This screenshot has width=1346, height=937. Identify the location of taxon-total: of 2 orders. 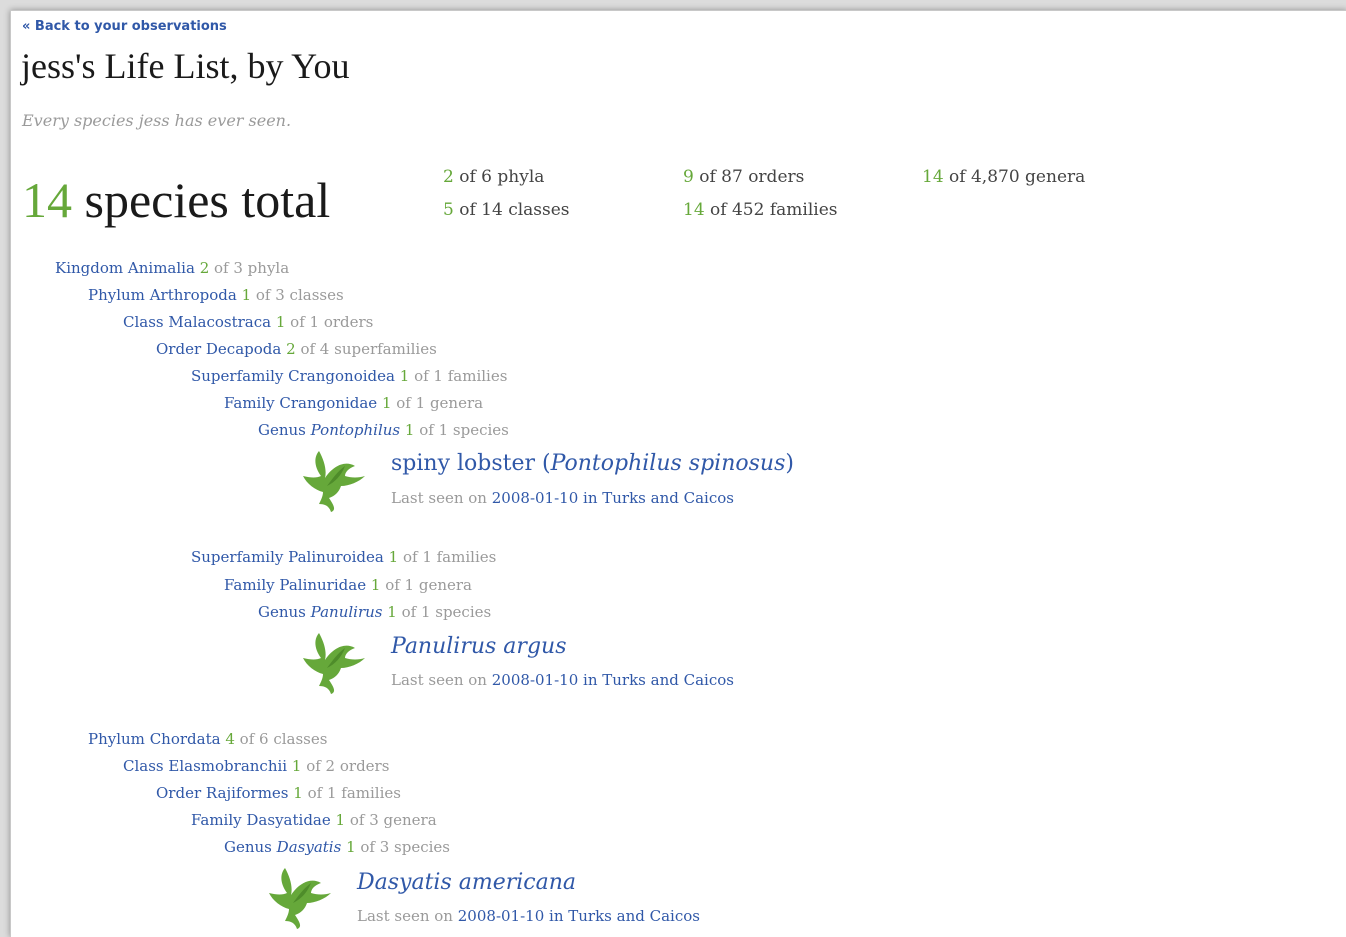
(348, 766).